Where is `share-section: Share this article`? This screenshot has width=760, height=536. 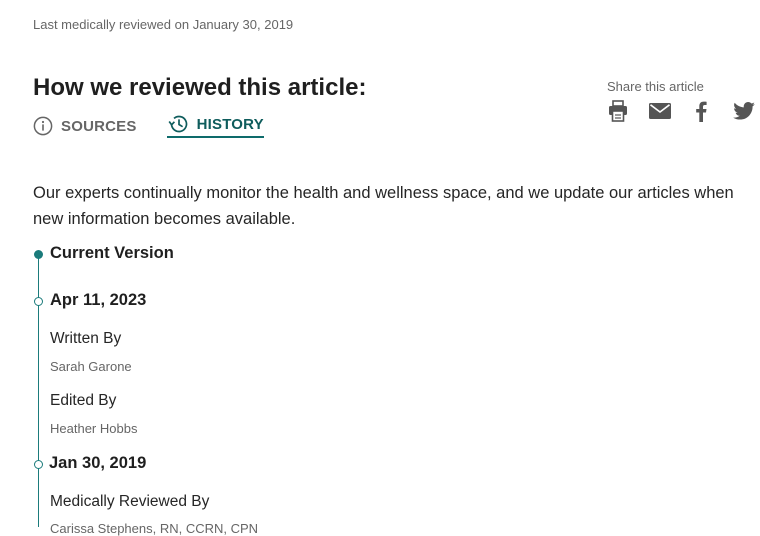
share-section: Share this article is located at coordinates (681, 100).